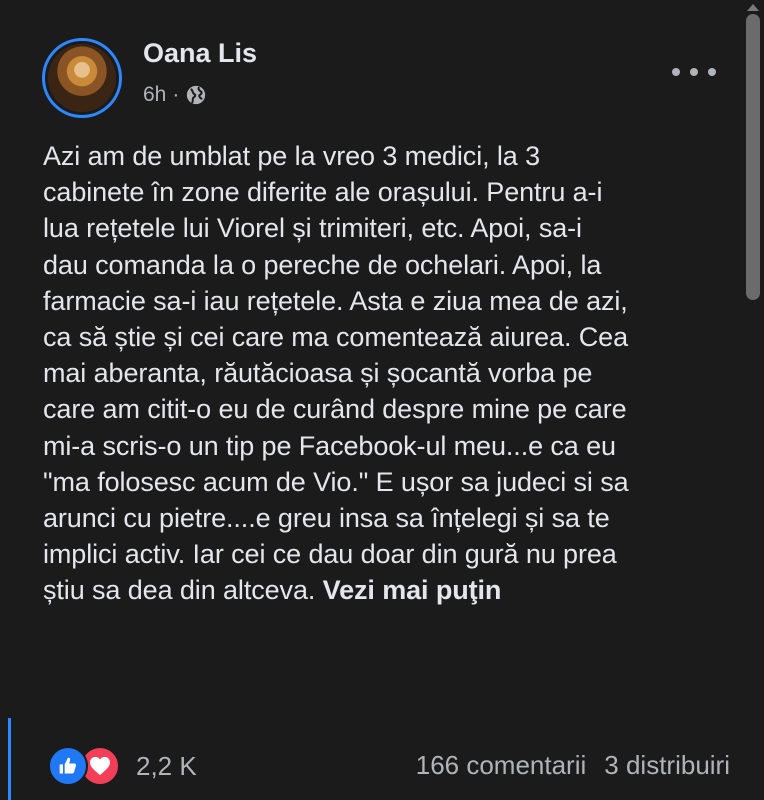 This screenshot has width=764, height=800. Describe the element at coordinates (154, 95) in the screenshot. I see `post-time: 6h` at that location.